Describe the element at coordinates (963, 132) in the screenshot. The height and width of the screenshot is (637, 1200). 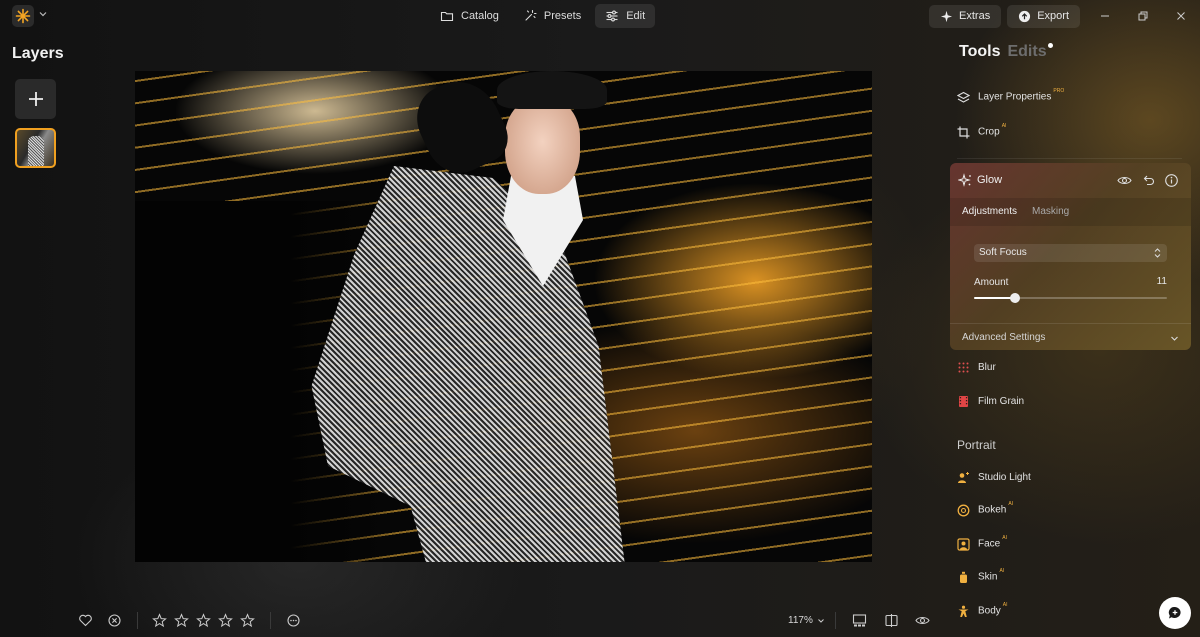
I see `crop-icon` at that location.